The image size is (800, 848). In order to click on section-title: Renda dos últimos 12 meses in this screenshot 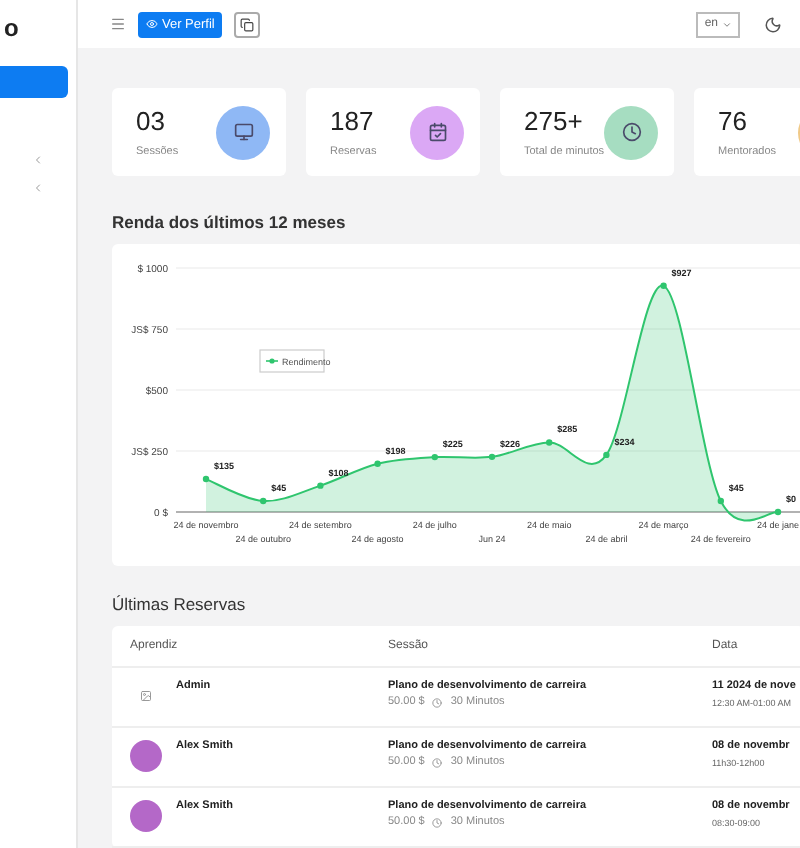, I will do `click(230, 222)`.